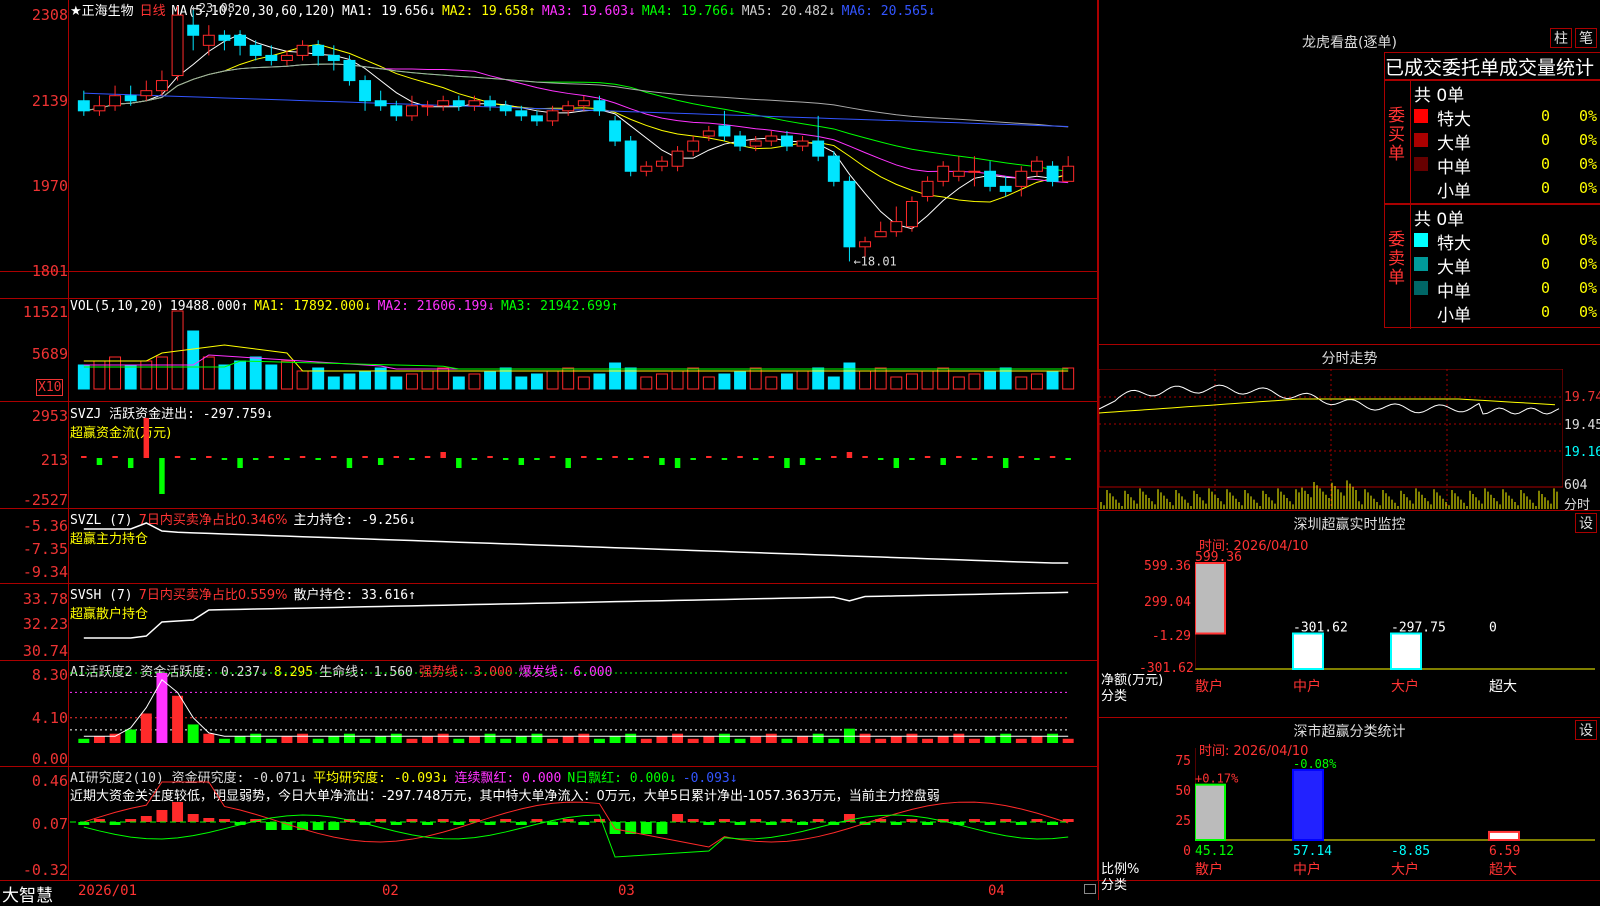  What do you see at coordinates (1397, 614) in the screenshot?
I see `monitor-chart: 599.36 散户 -301.62 中户 -297.75 大户 0 超大` at bounding box center [1397, 614].